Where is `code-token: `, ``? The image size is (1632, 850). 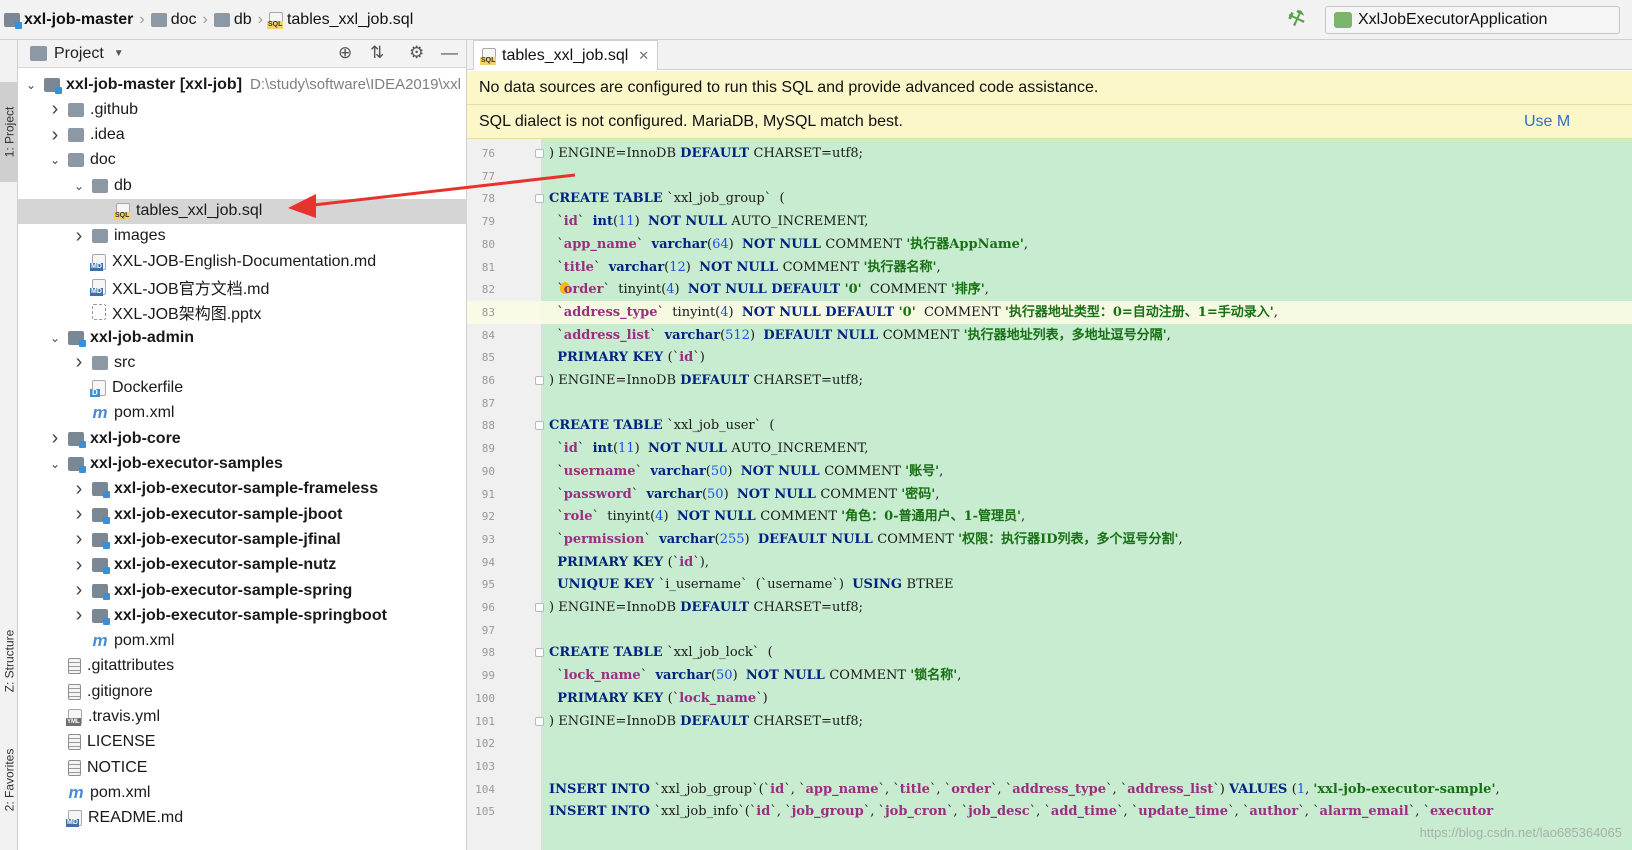
code-token: `, ` is located at coordinates (1239, 812).